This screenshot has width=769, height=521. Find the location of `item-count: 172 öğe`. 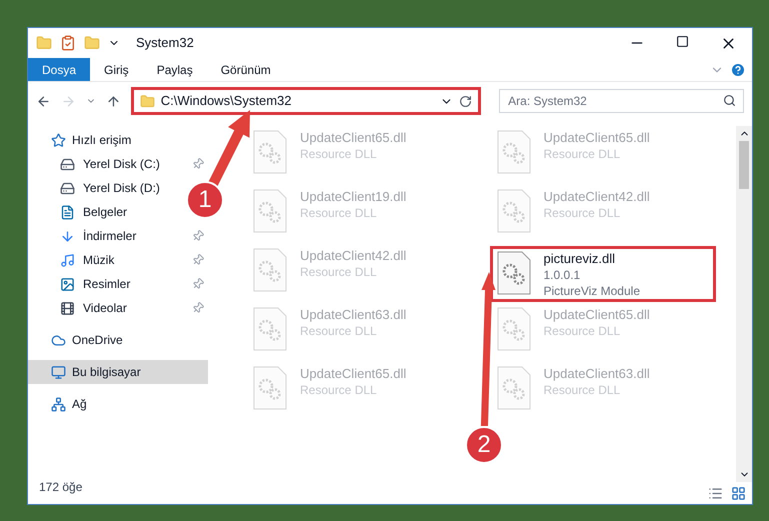

item-count: 172 öğe is located at coordinates (61, 487).